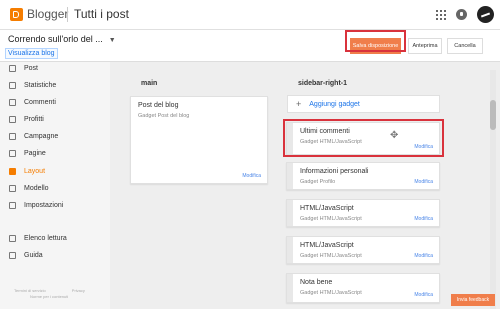  What do you see at coordinates (441, 14) in the screenshot?
I see `apps-grid-icon` at bounding box center [441, 14].